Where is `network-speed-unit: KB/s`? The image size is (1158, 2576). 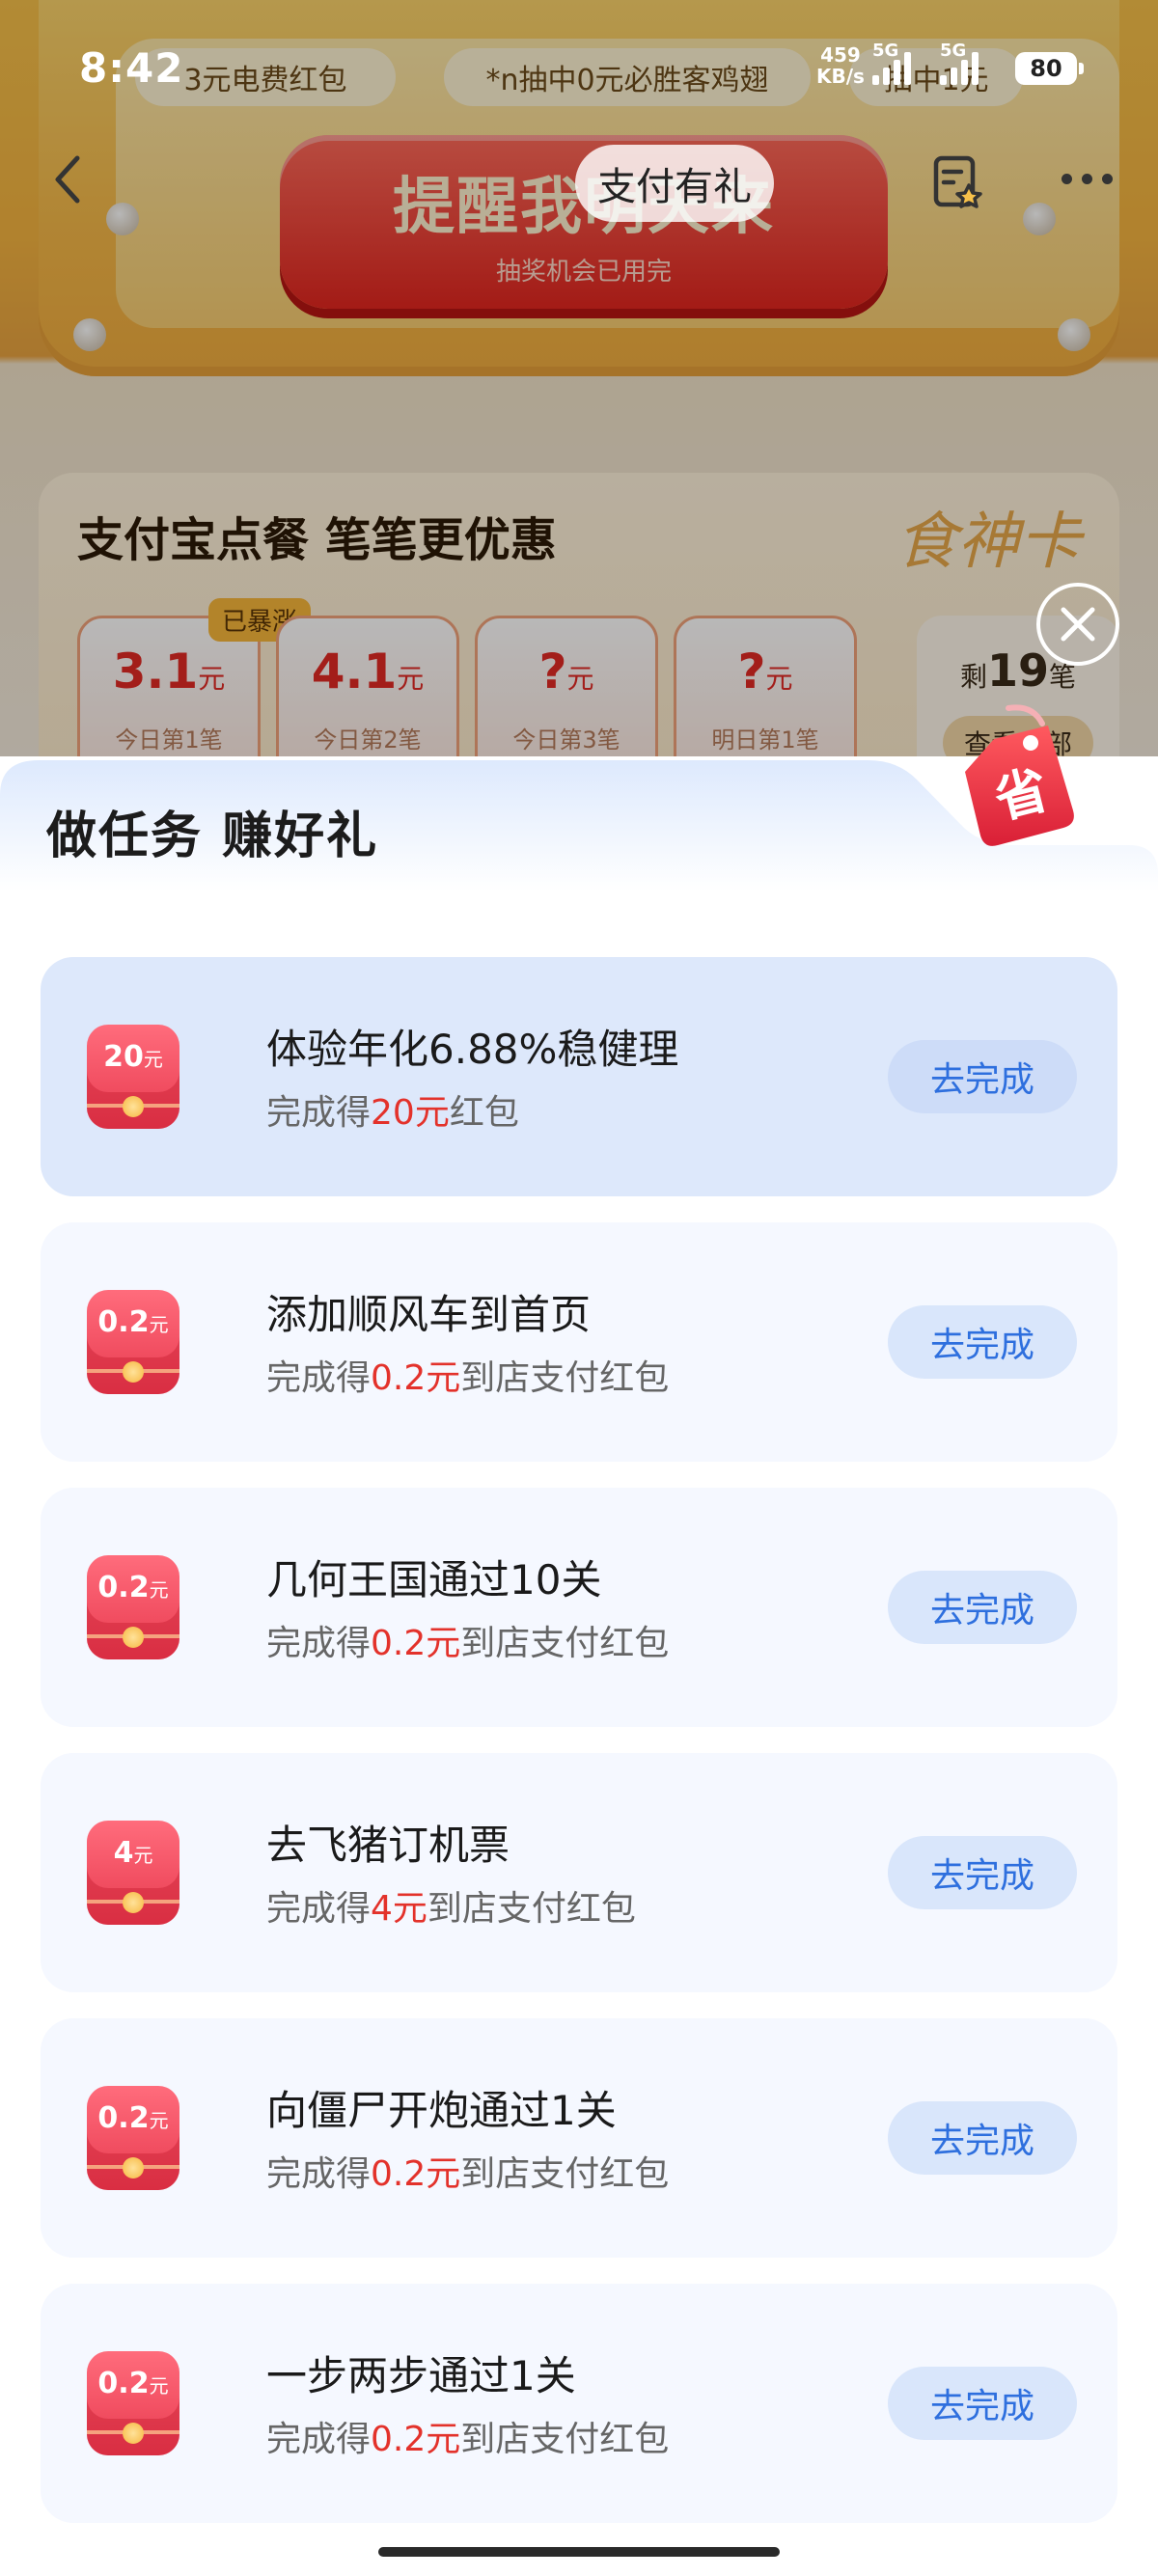 network-speed-unit: KB/s is located at coordinates (840, 77).